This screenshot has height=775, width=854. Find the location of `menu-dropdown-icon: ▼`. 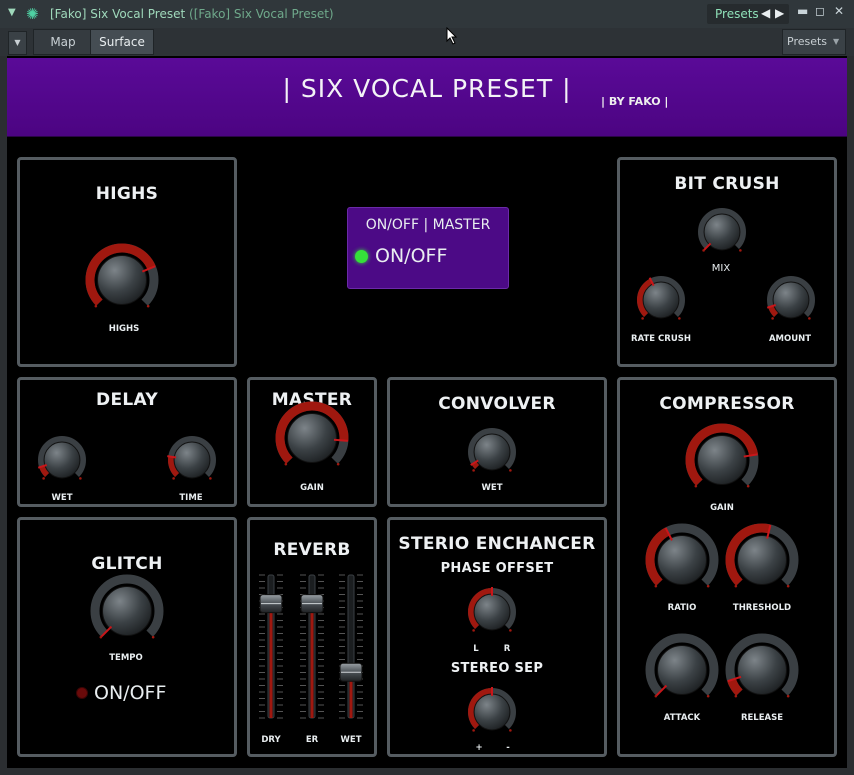

menu-dropdown-icon: ▼ is located at coordinates (17, 43).